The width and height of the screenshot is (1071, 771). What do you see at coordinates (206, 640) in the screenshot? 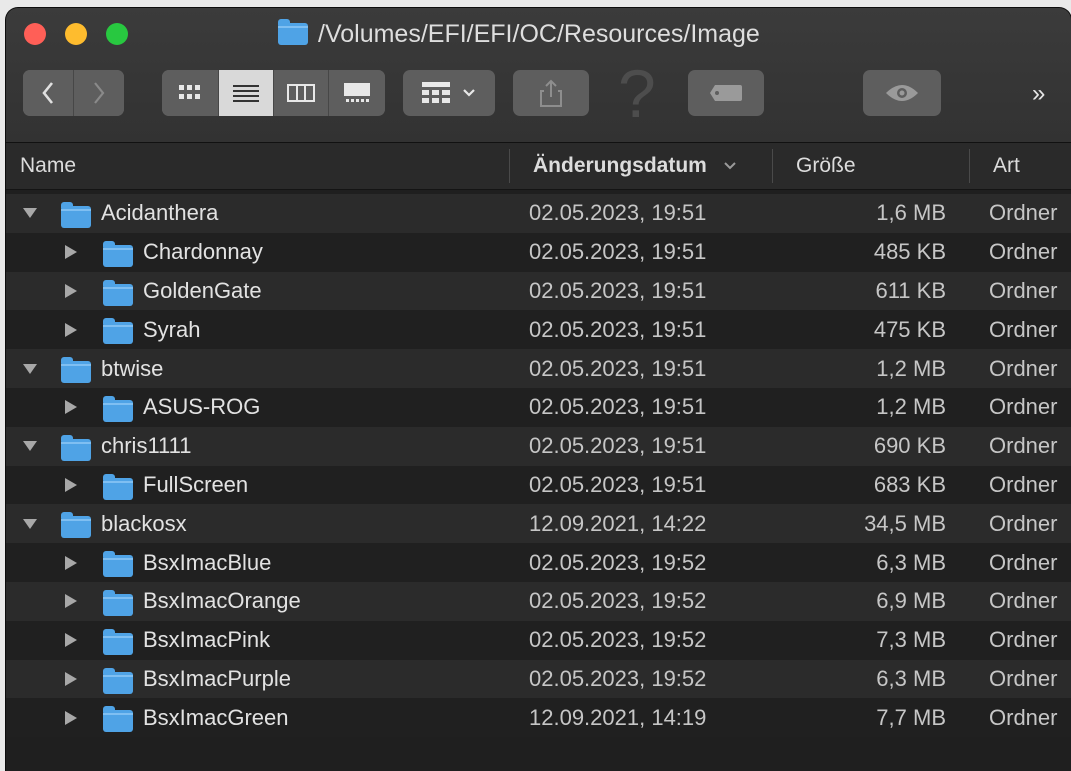
I see `file-name: BsxImacPink` at bounding box center [206, 640].